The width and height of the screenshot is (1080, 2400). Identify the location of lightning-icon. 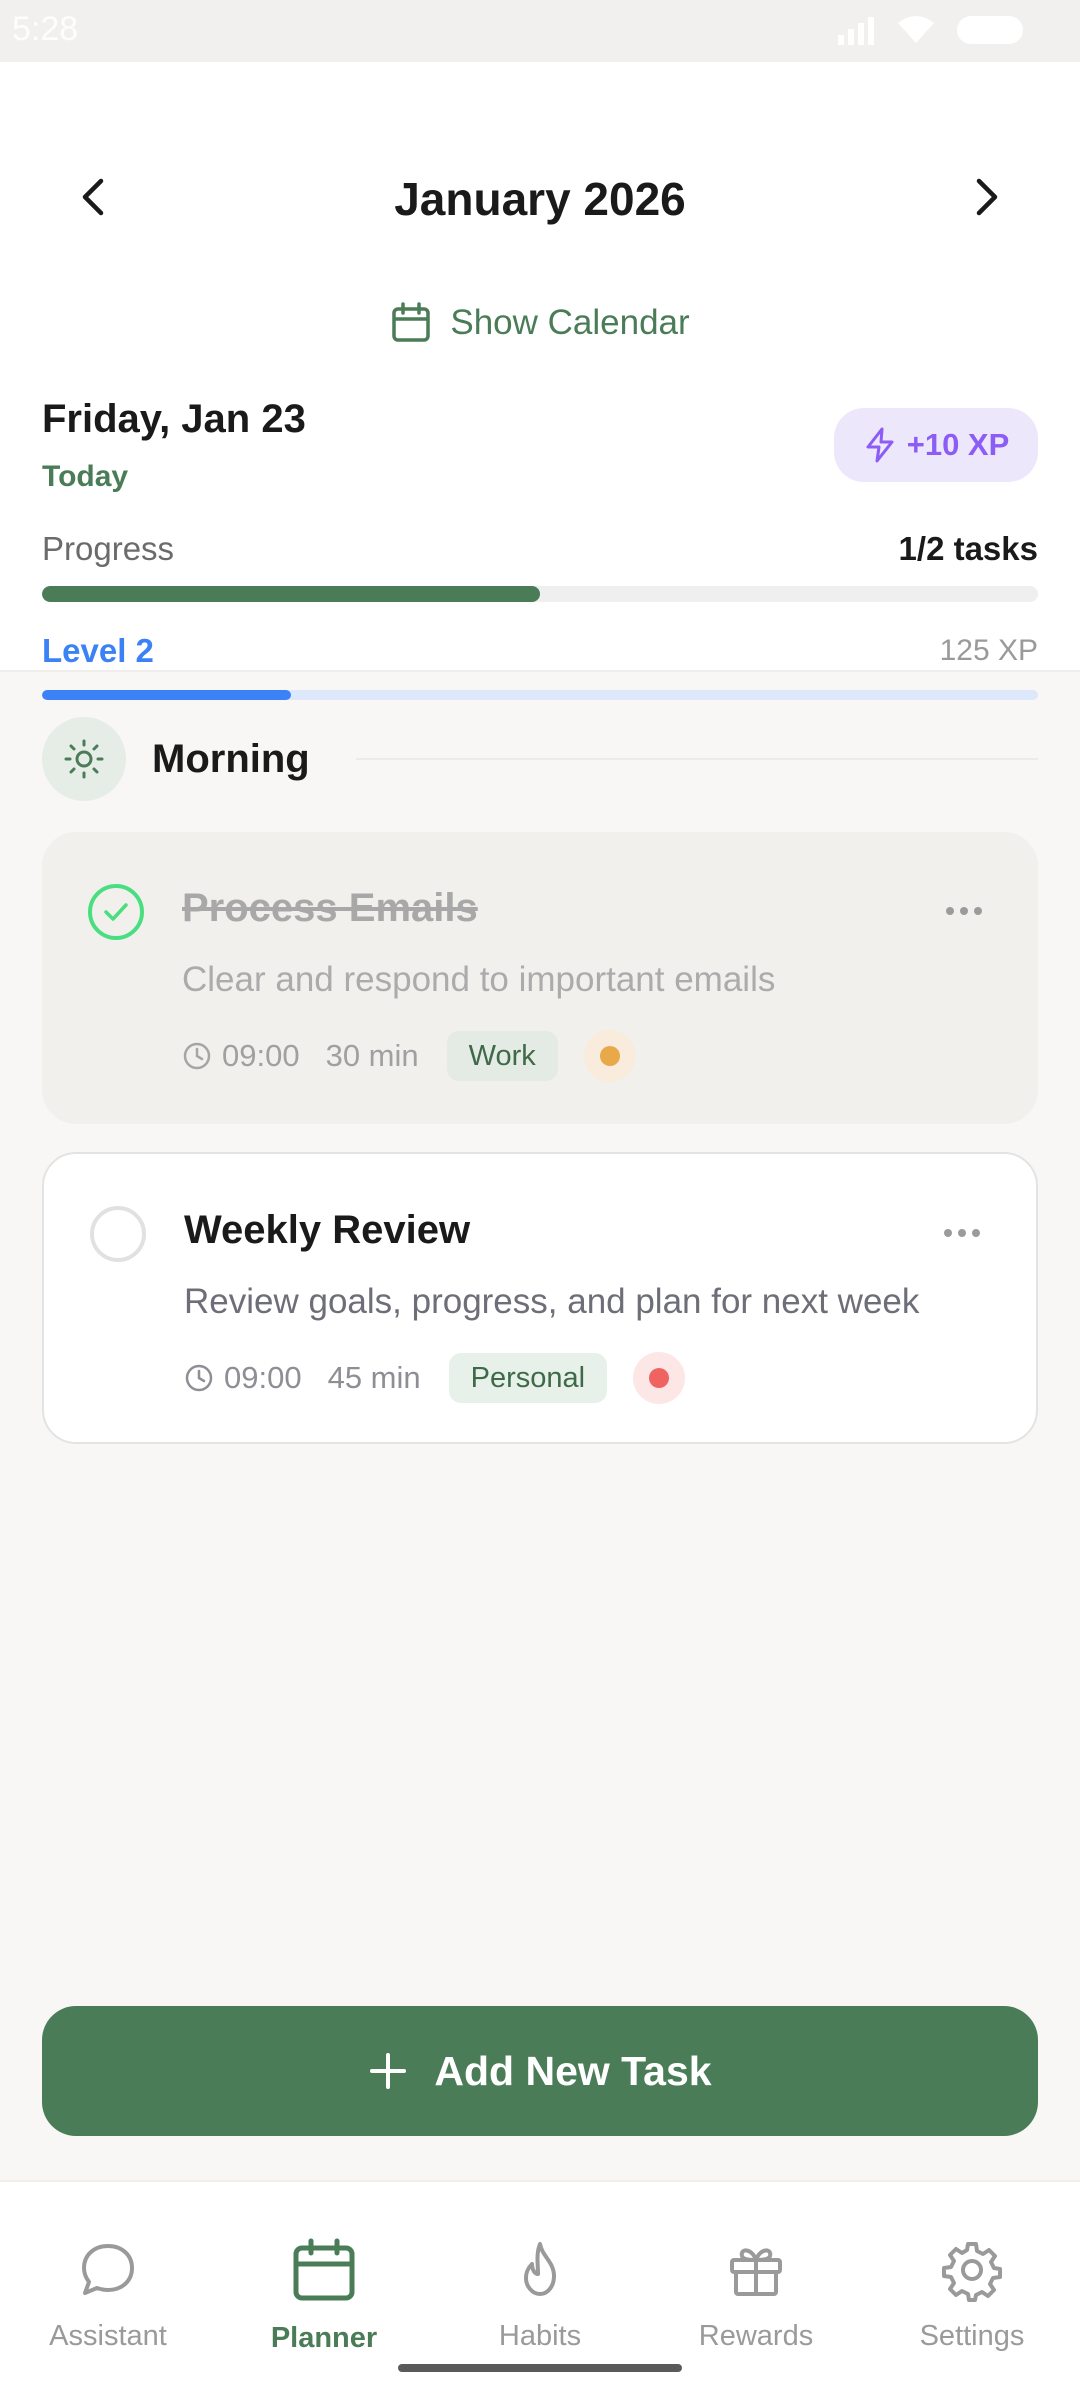
(880, 445).